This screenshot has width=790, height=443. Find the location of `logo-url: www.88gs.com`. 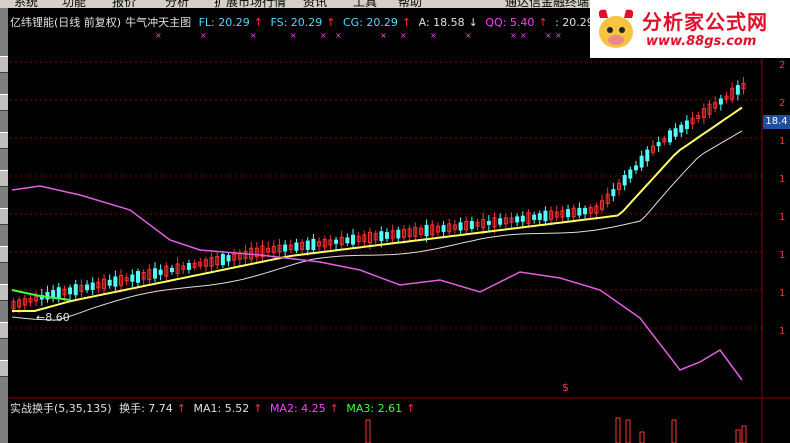

logo-url: www.88gs.com is located at coordinates (701, 41).